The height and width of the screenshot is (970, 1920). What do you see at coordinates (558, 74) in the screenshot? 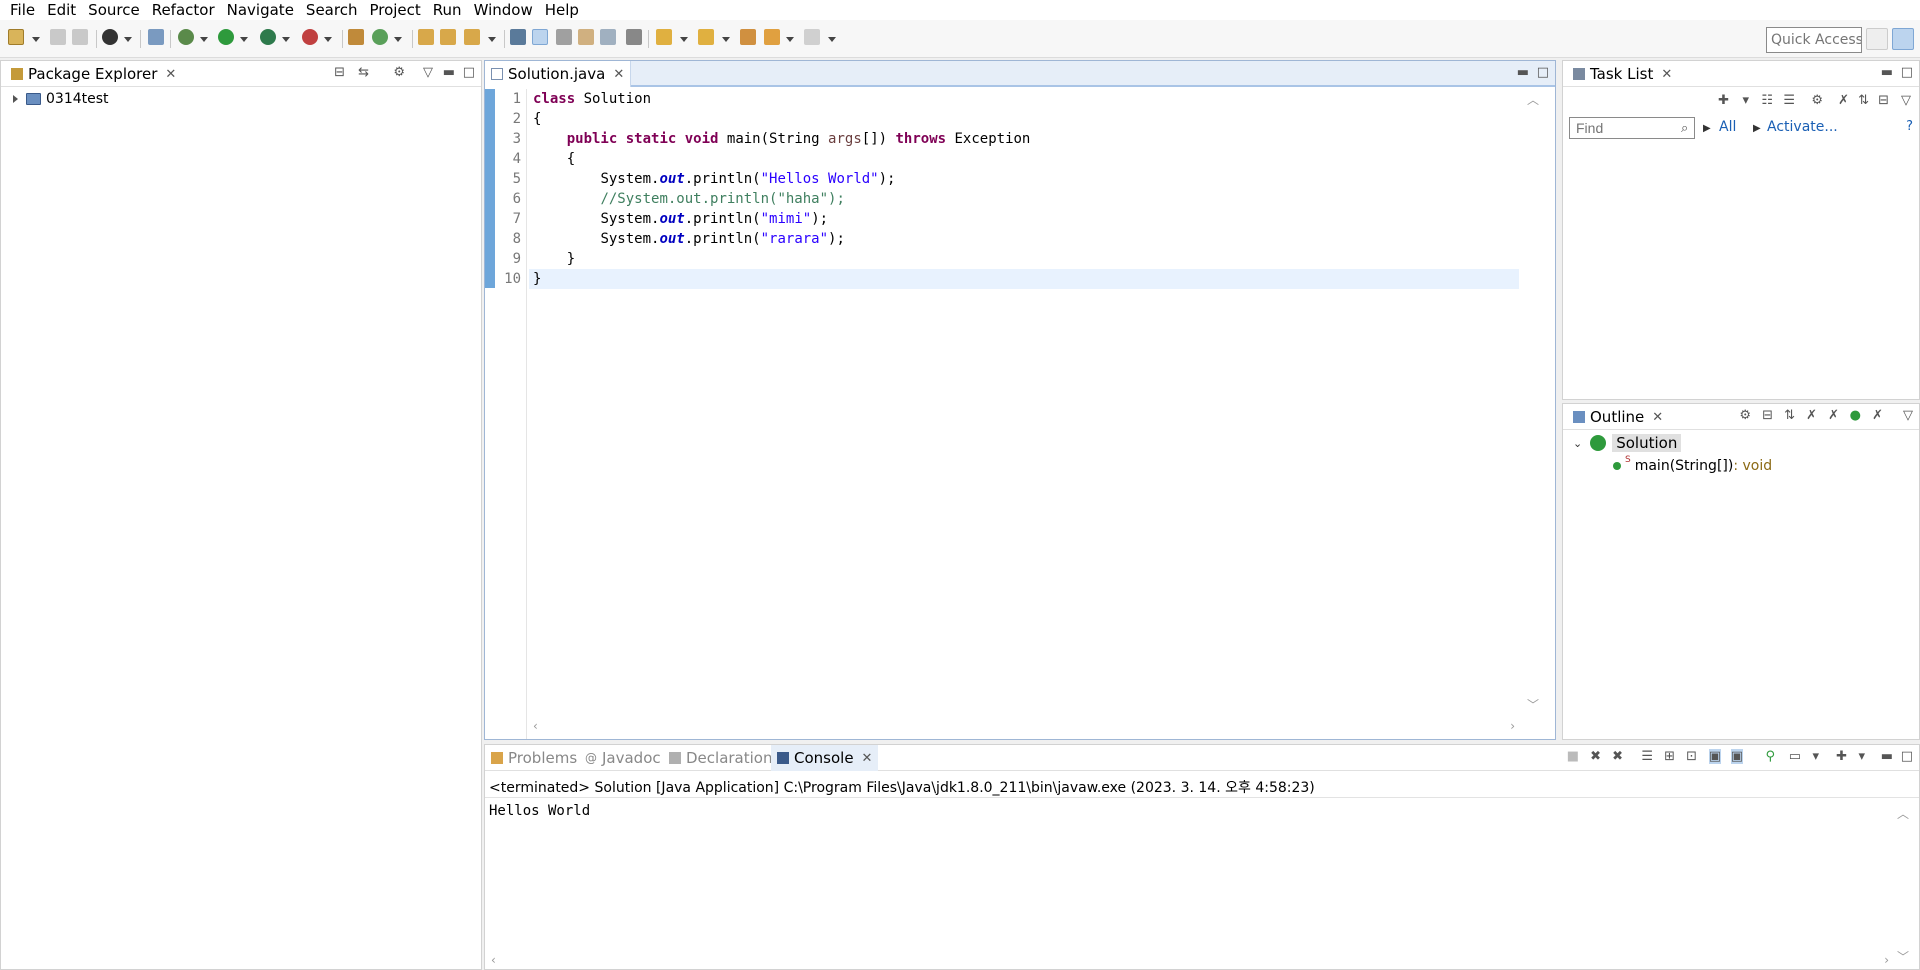
I see `tab-solution-java: Solution.java ✕` at bounding box center [558, 74].